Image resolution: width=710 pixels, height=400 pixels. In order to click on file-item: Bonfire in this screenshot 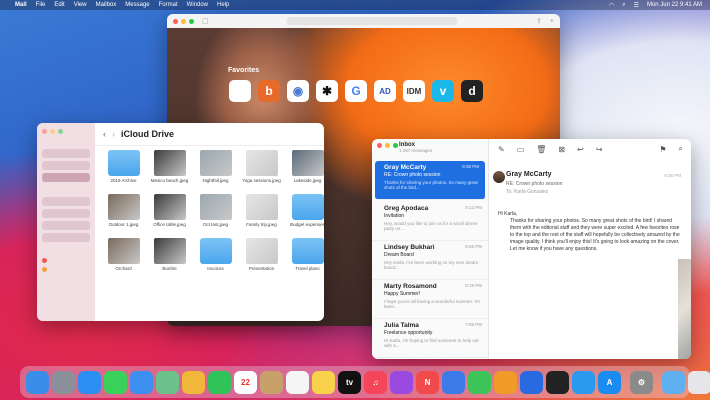, I will do `click(169, 260)`.